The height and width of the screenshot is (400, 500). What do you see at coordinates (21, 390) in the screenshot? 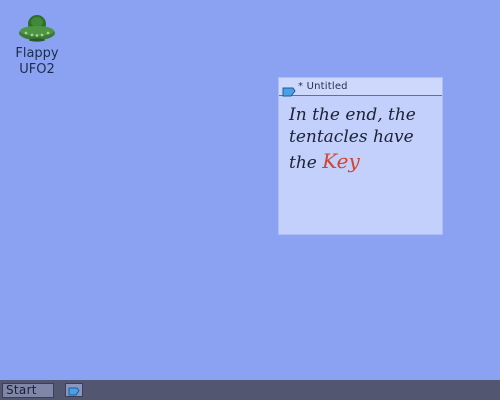
I see `start-label: Start` at bounding box center [21, 390].